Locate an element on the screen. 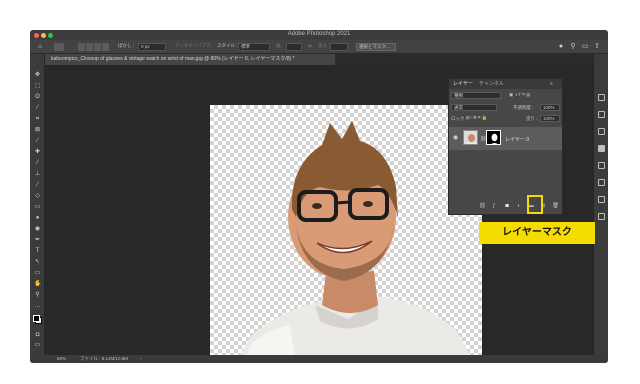  rectangle-tool-icon: ▭ is located at coordinates (37, 273).